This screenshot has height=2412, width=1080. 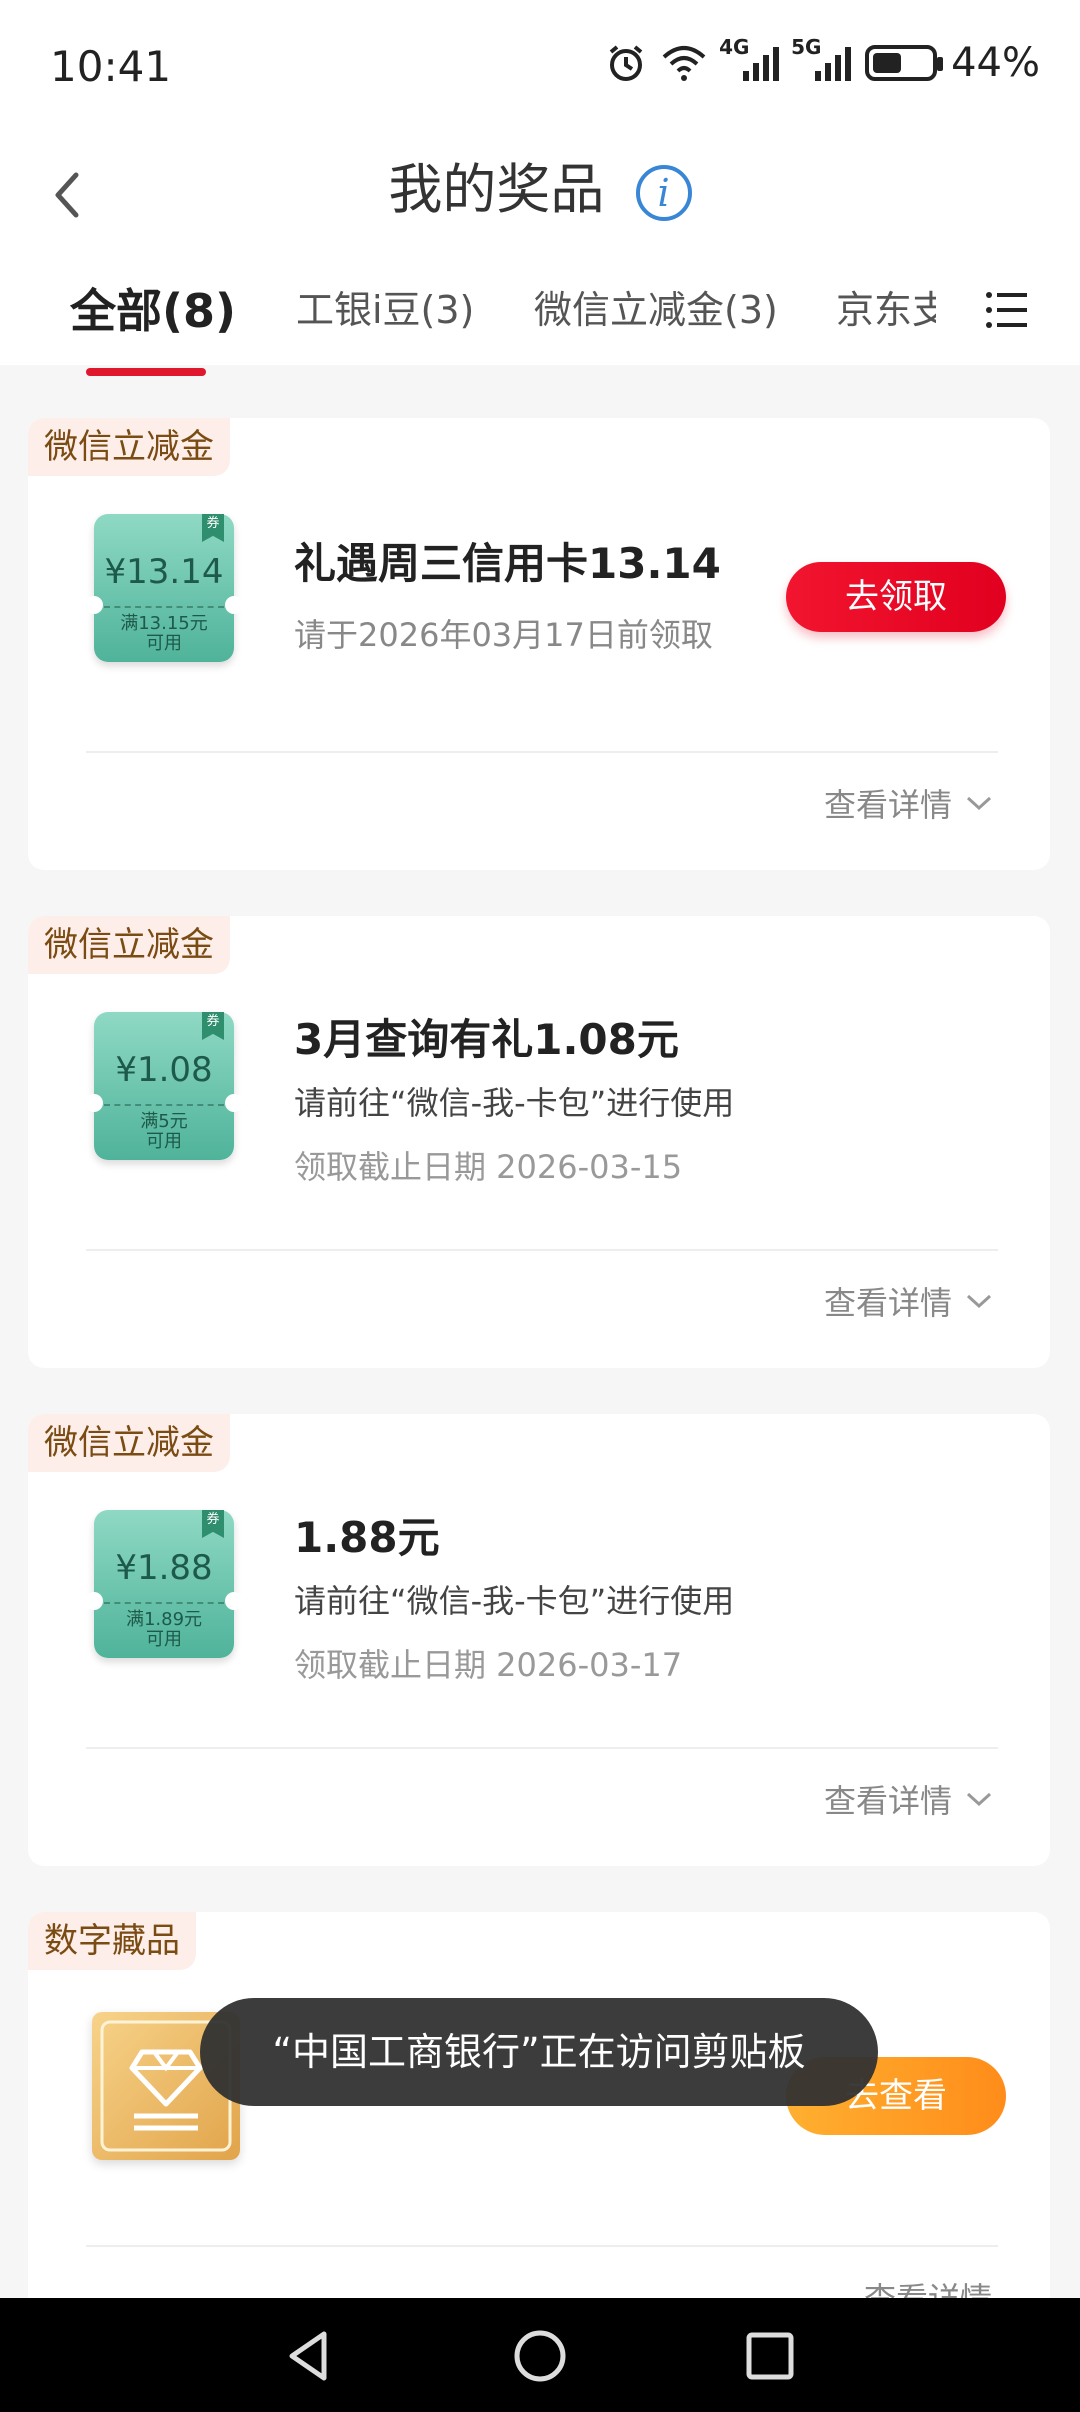 I want to click on coupon-image: 券 ¥1.88 满1.89元 可用, so click(x=164, y=1584).